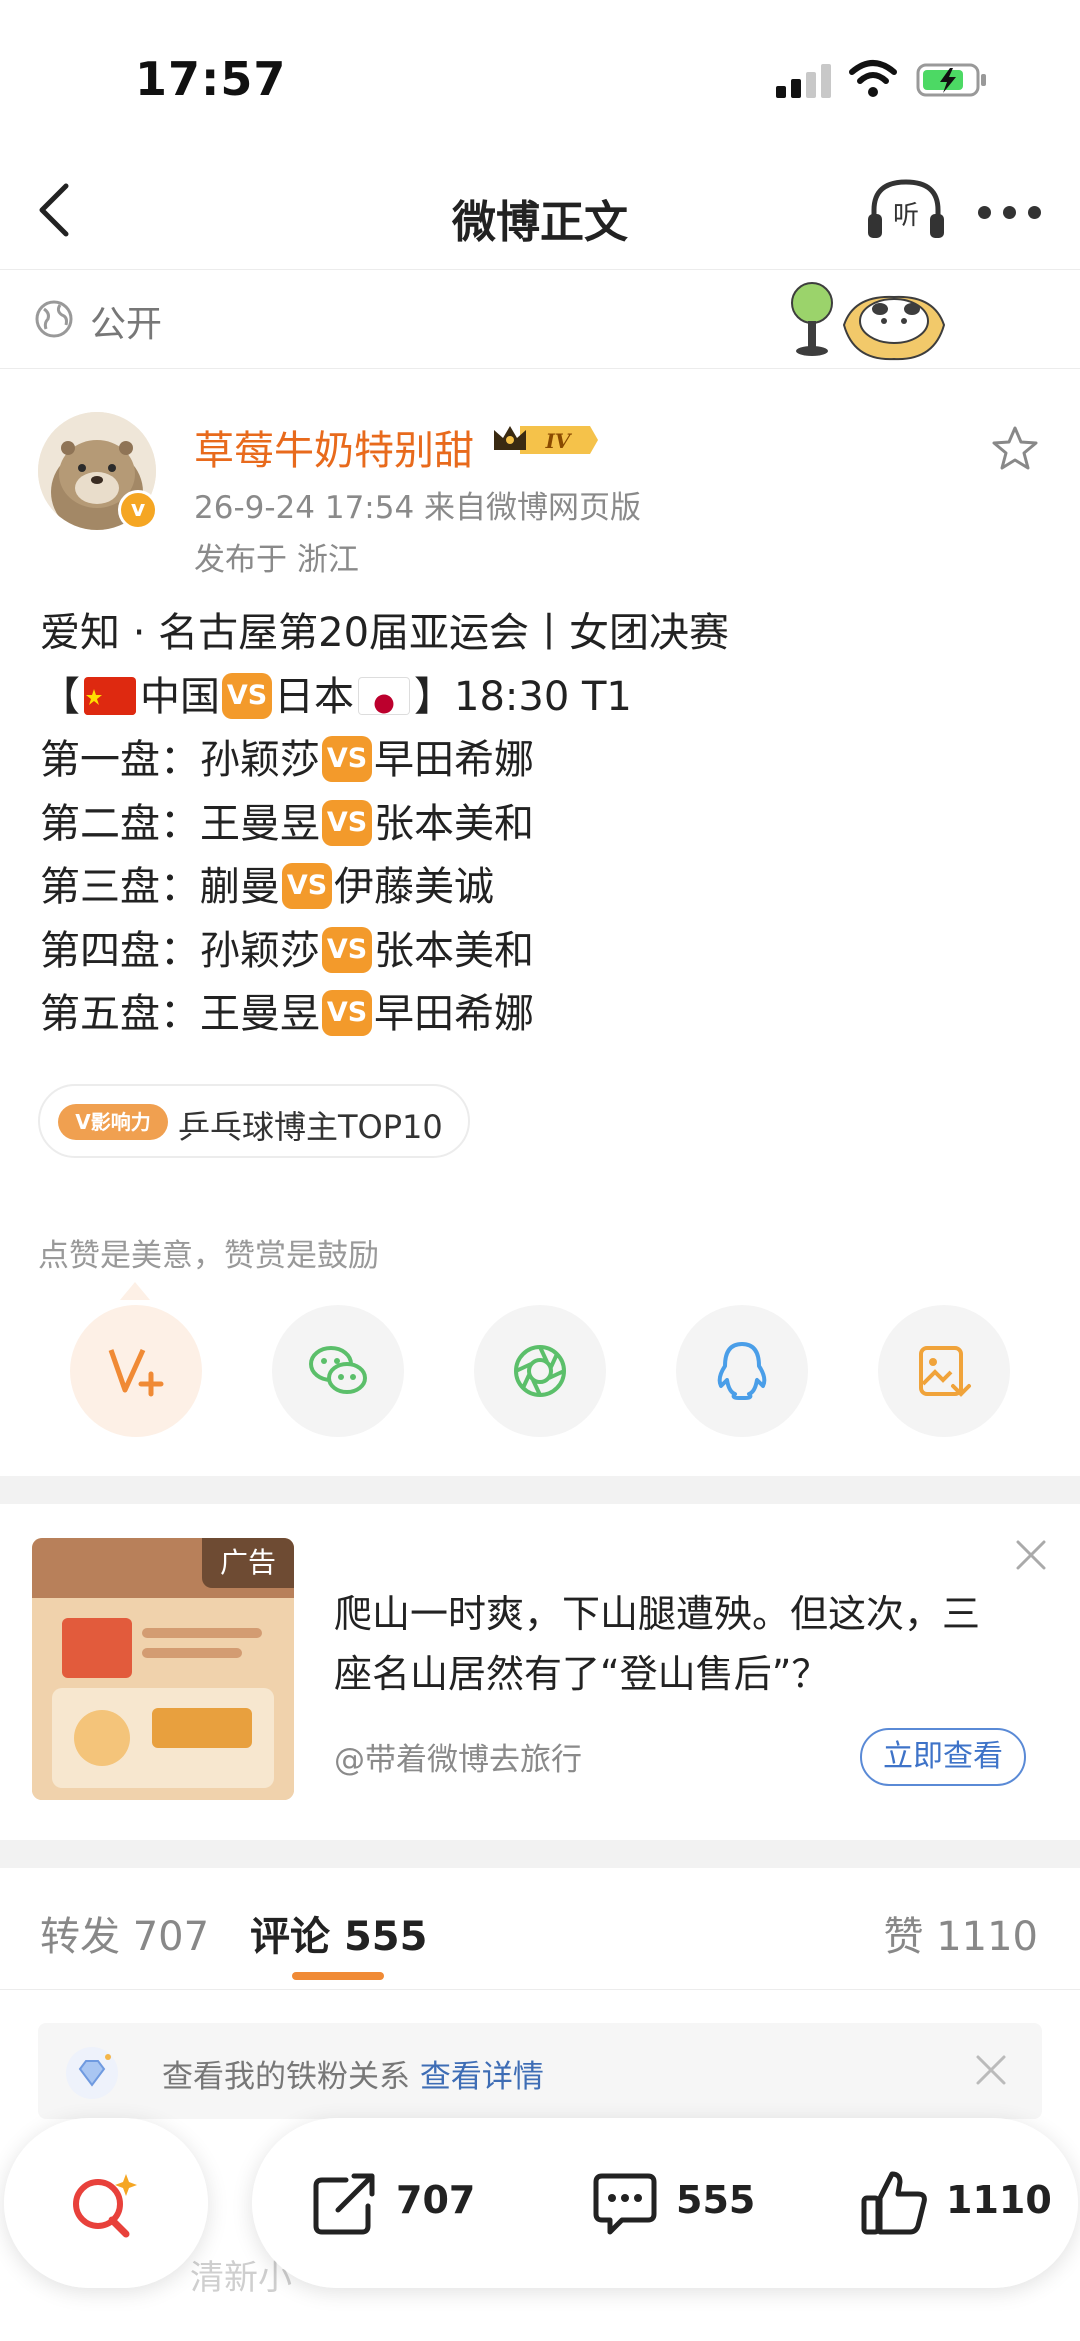  What do you see at coordinates (1015, 449) in the screenshot?
I see `favorite-star-icon` at bounding box center [1015, 449].